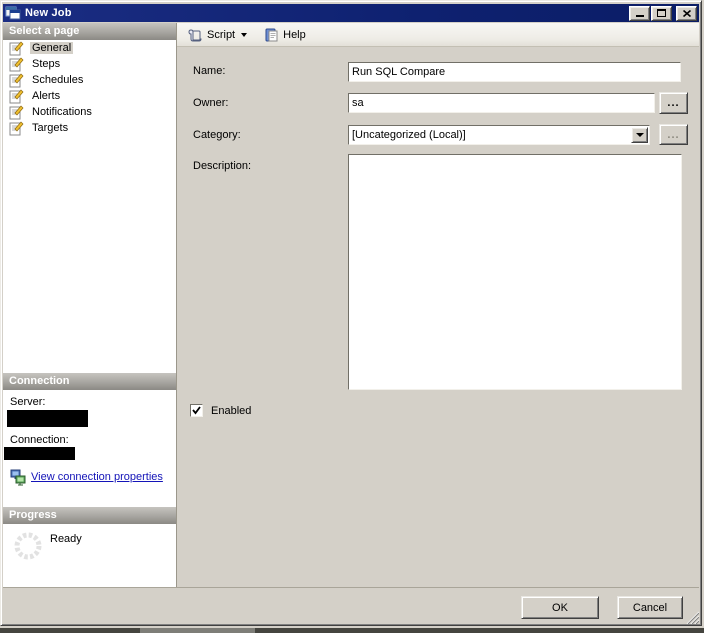  Describe the element at coordinates (560, 607) in the screenshot. I see `ok-button: OK` at that location.